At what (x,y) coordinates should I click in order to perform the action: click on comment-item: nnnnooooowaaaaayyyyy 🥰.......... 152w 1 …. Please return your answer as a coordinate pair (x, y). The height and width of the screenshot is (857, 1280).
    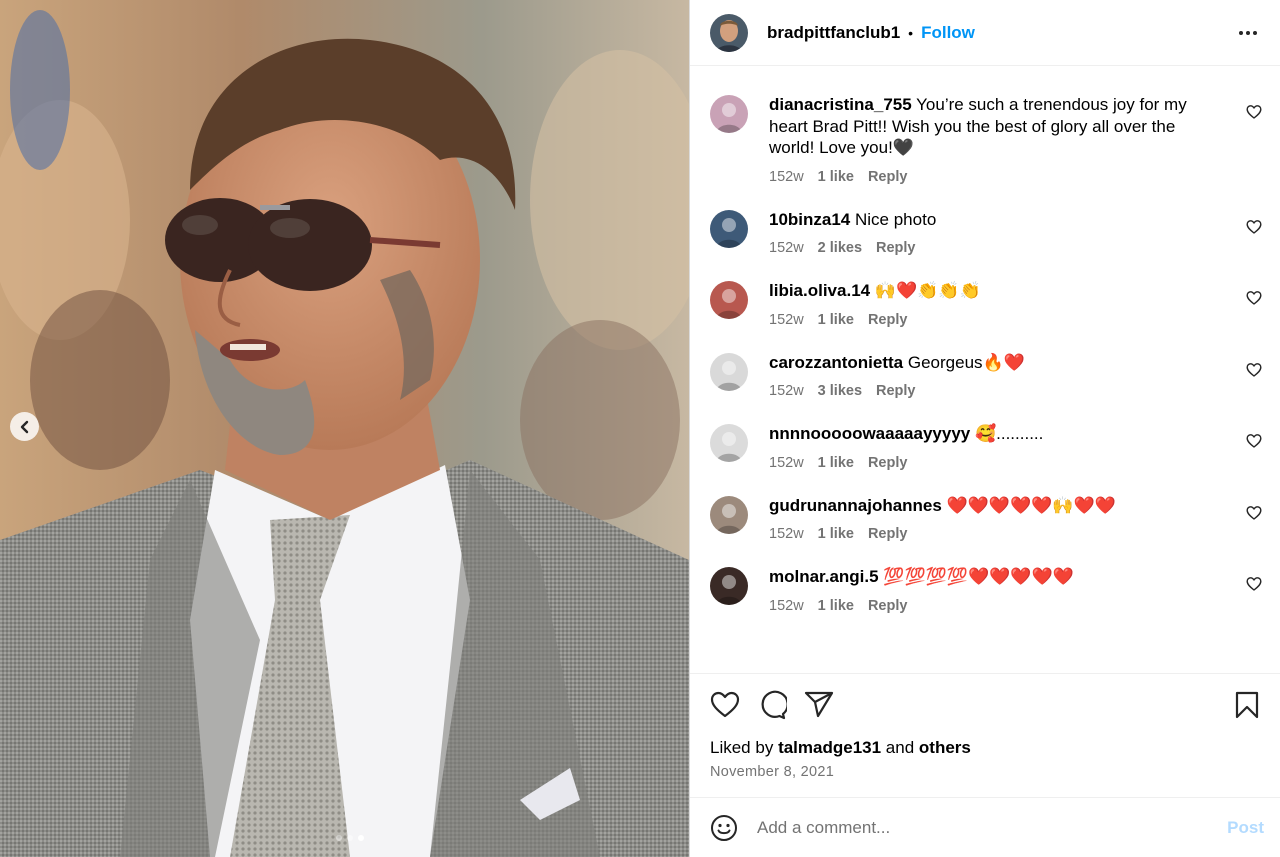
    Looking at the image, I should click on (986, 447).